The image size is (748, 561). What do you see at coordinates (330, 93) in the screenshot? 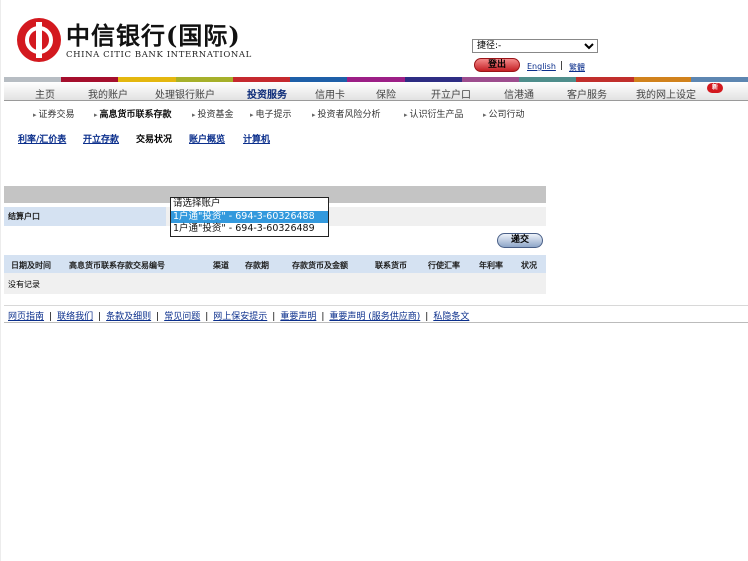
I see `nav-item-credit-card: 信用卡` at bounding box center [330, 93].